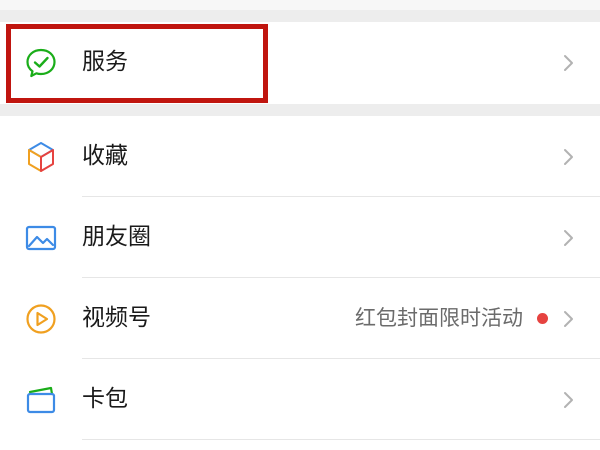 The height and width of the screenshot is (450, 600). I want to click on favorites-cube-icon, so click(41, 157).